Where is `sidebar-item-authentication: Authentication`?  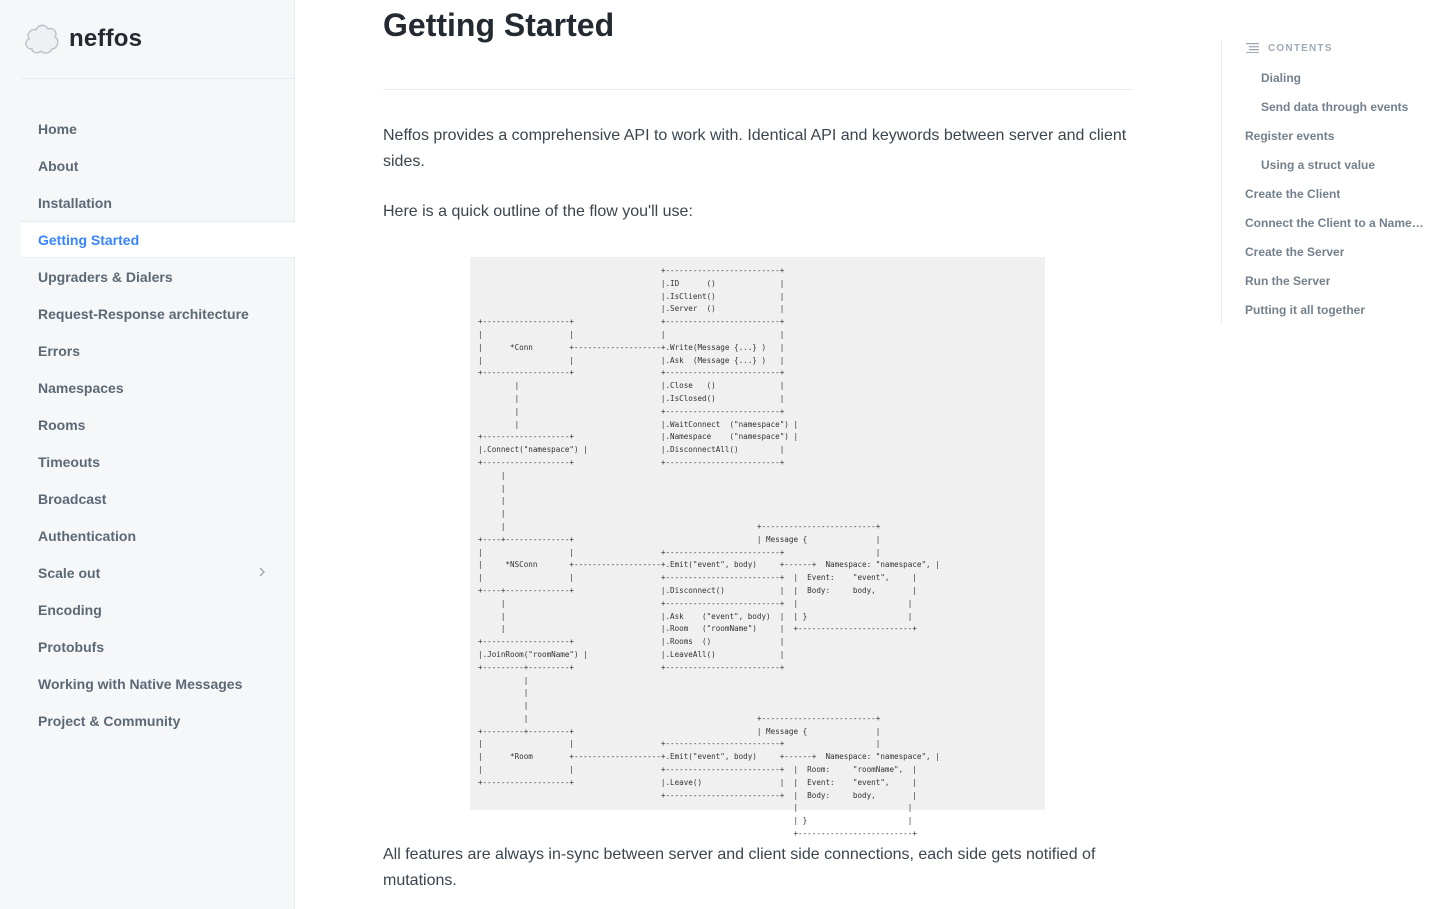
sidebar-item-authentication: Authentication is located at coordinates (158, 535).